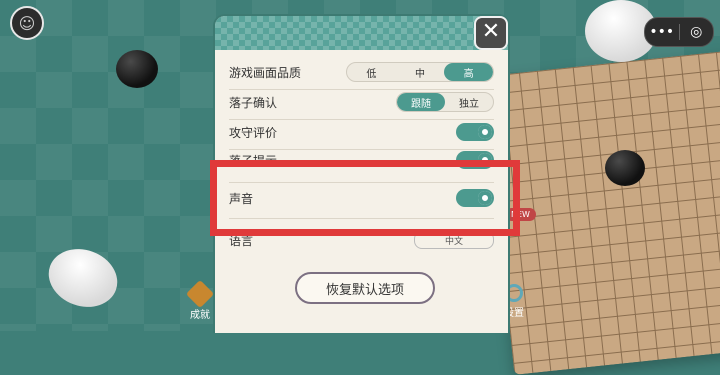  I want to click on record-icon: ◎, so click(697, 32).